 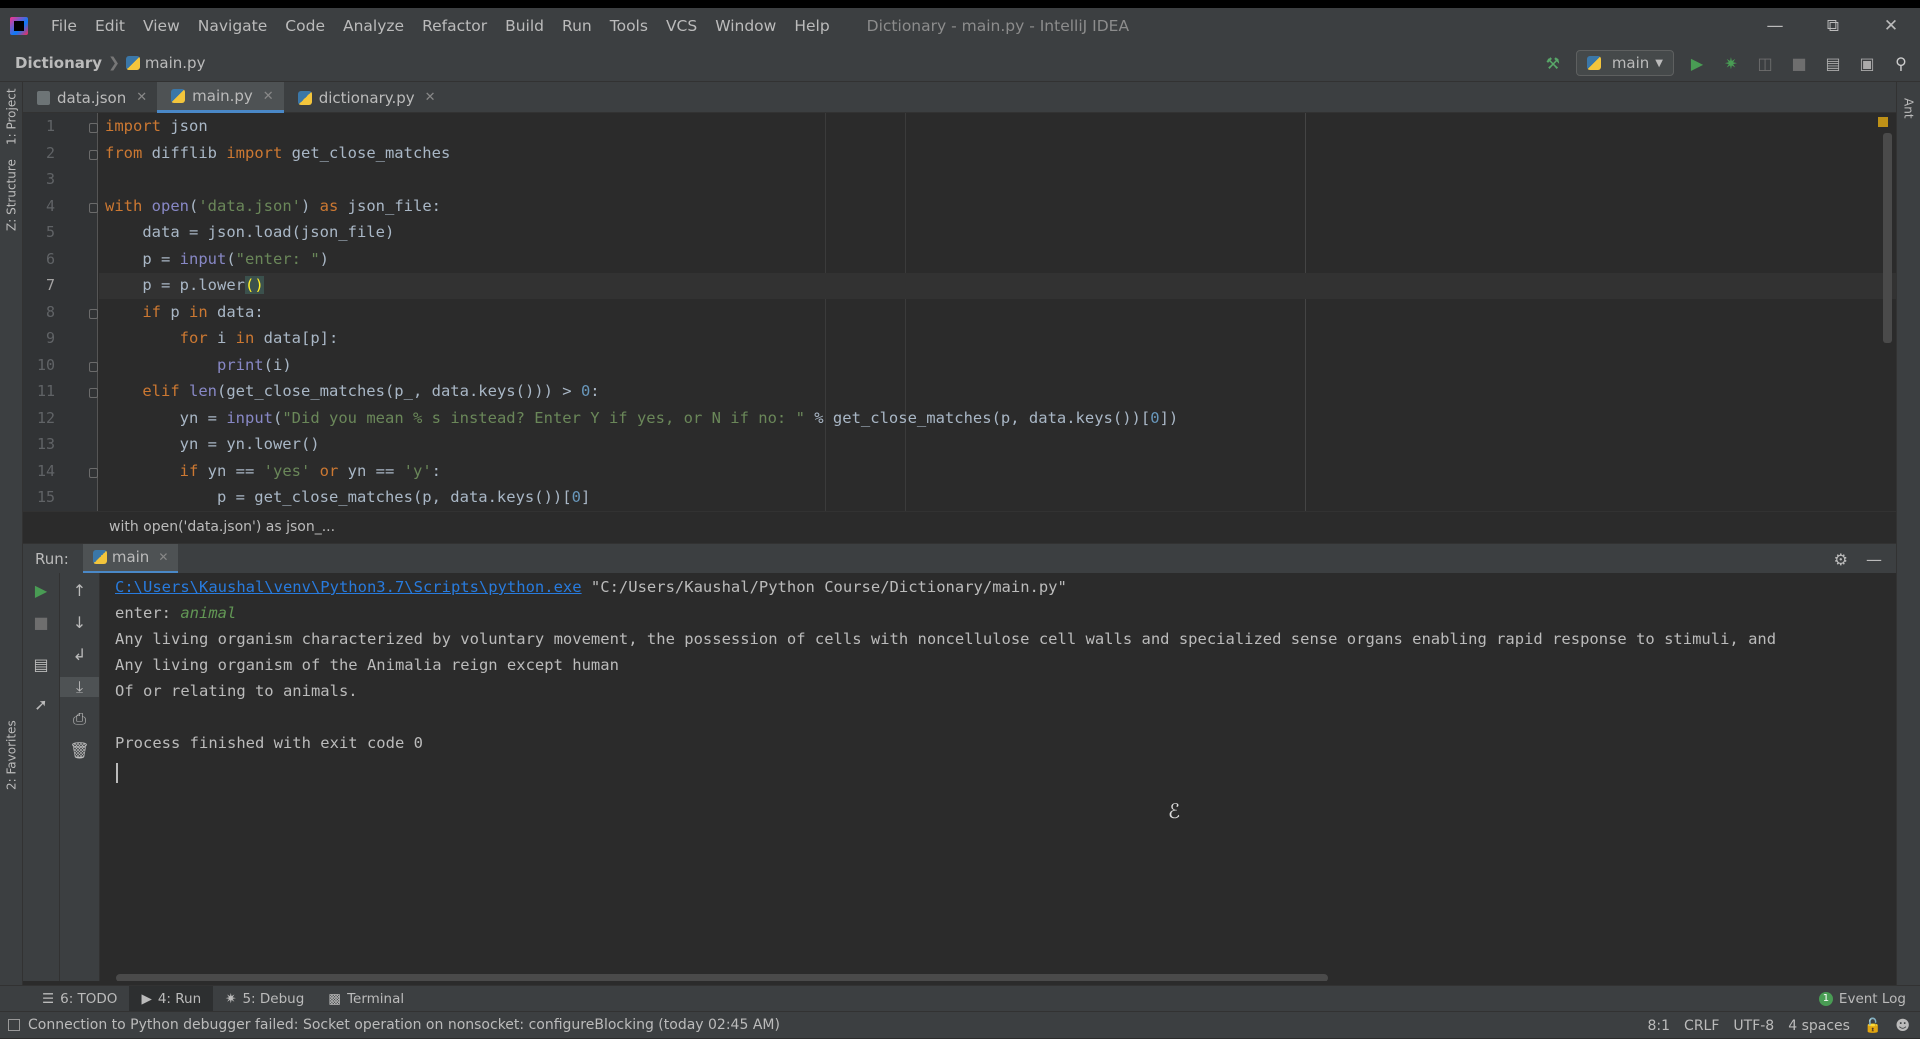 I want to click on inspection-warning-icon, so click(x=1883, y=122).